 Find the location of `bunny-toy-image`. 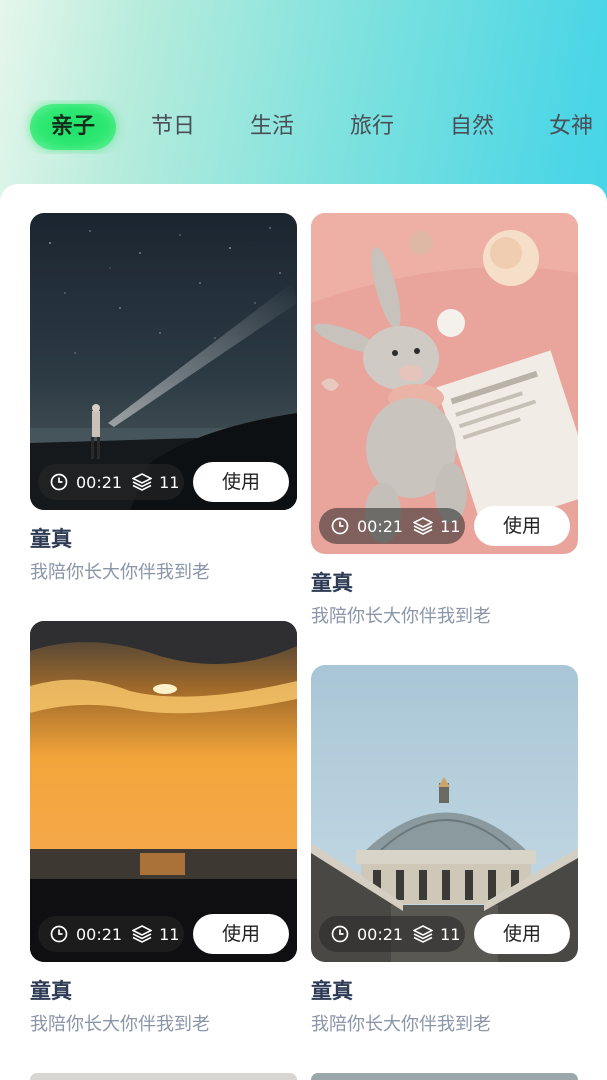

bunny-toy-image is located at coordinates (444, 383).